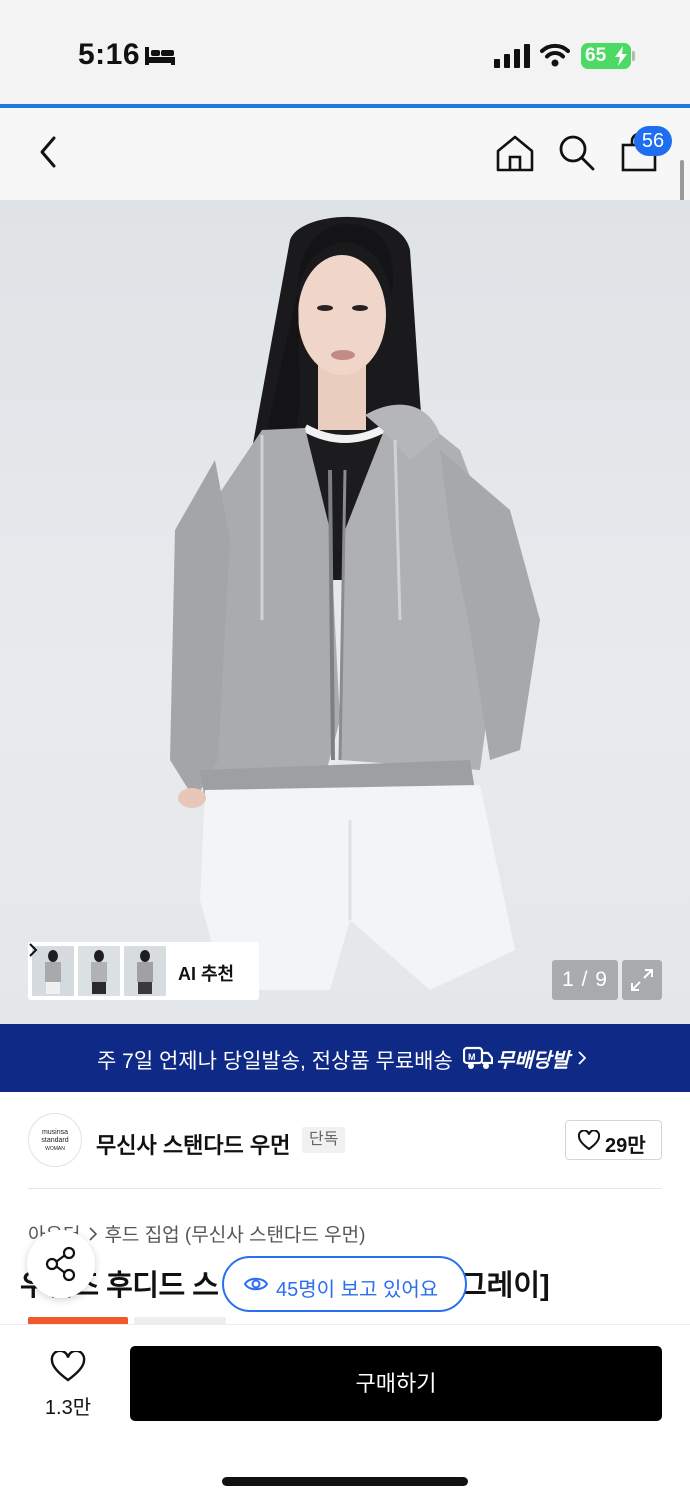 The width and height of the screenshot is (690, 1500). I want to click on share-button, so click(61, 1264).